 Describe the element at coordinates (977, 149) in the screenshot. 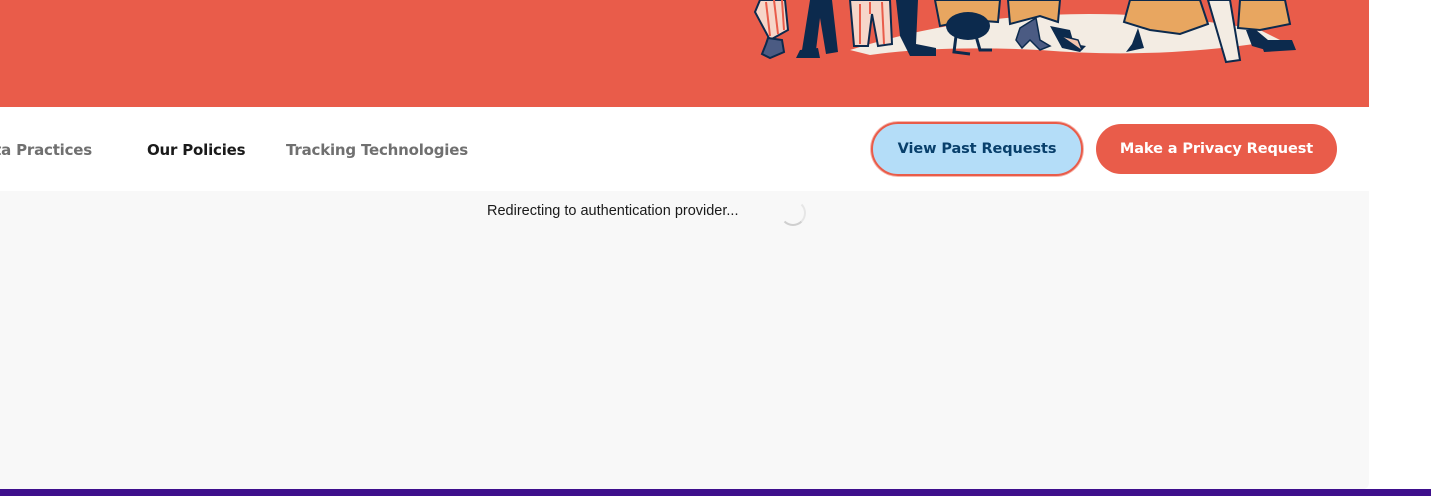

I see `view-past-requests-button: View Past Requests` at that location.